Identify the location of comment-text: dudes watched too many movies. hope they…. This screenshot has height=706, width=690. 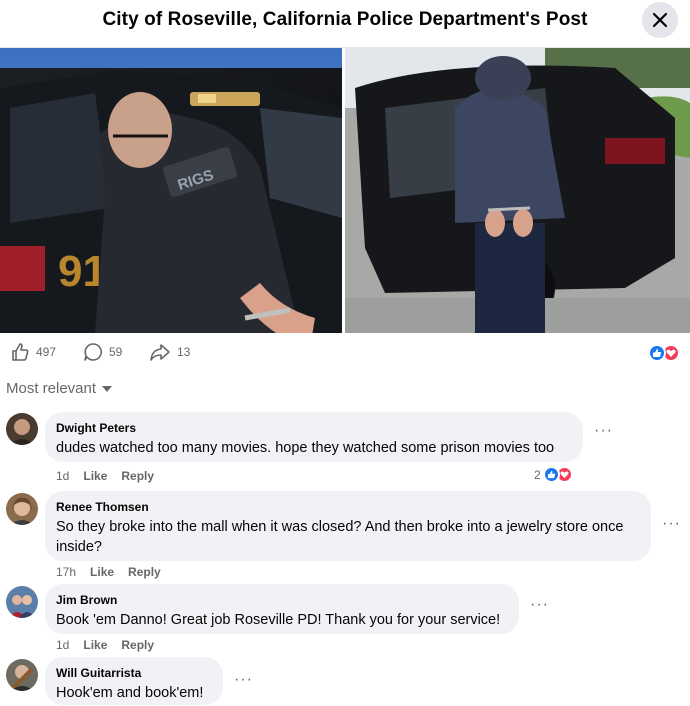
(305, 448).